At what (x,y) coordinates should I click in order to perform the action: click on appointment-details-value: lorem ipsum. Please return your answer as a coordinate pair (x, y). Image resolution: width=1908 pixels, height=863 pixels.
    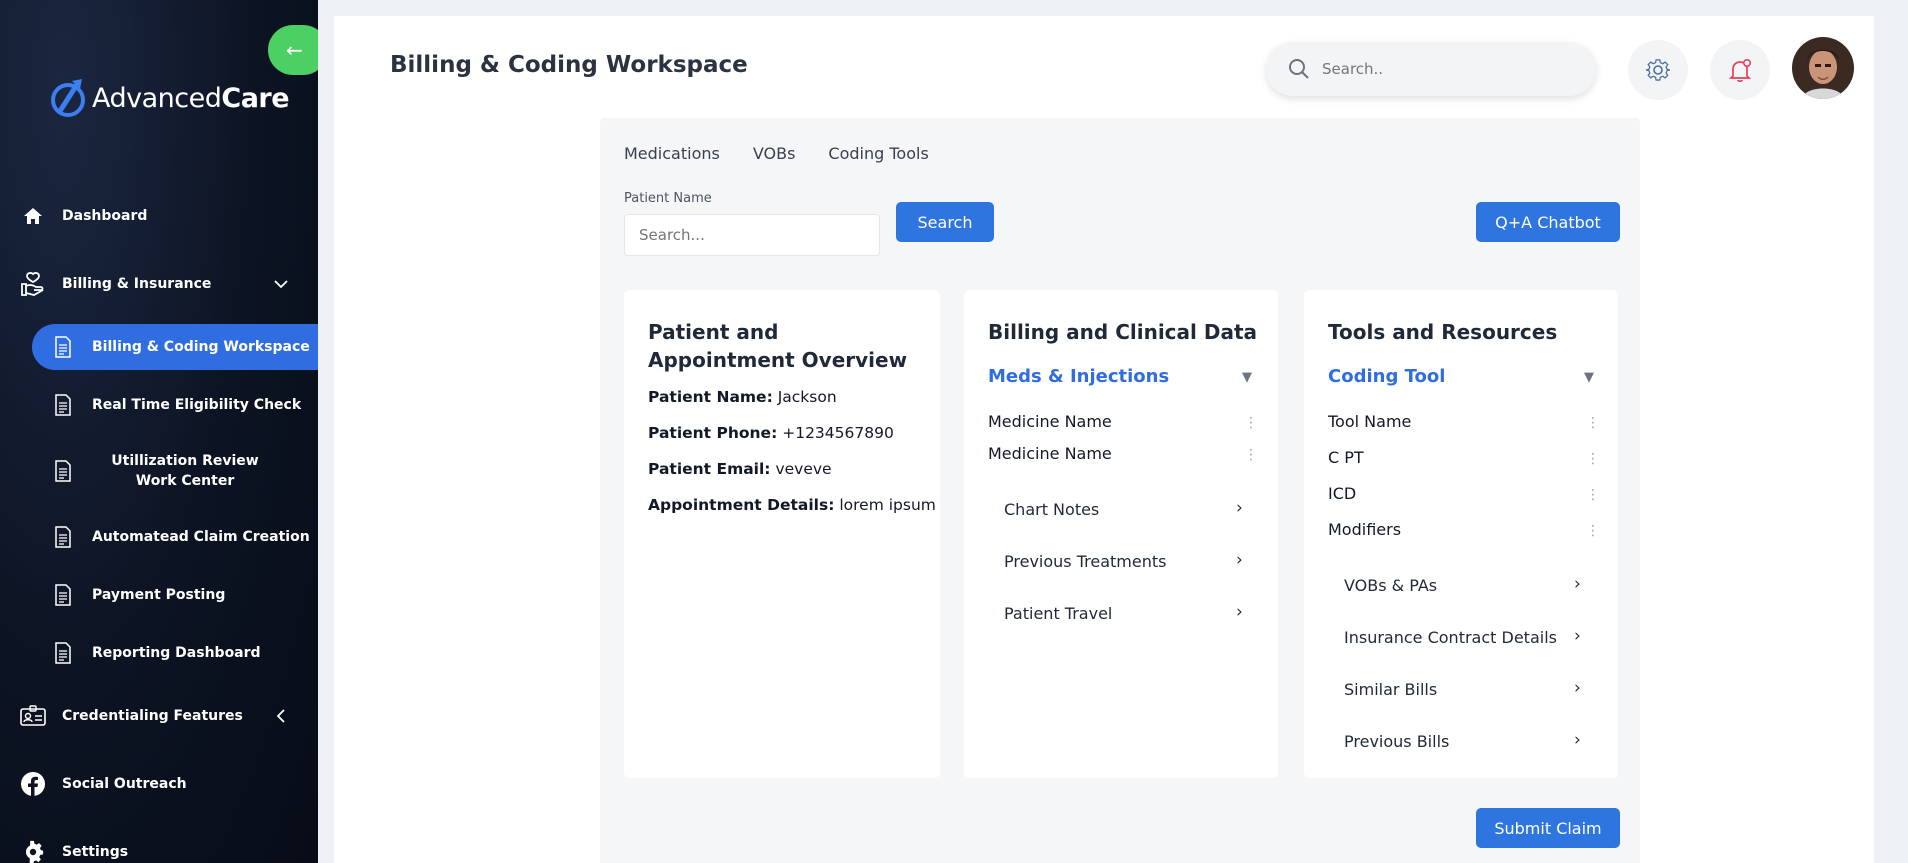
    Looking at the image, I should click on (887, 505).